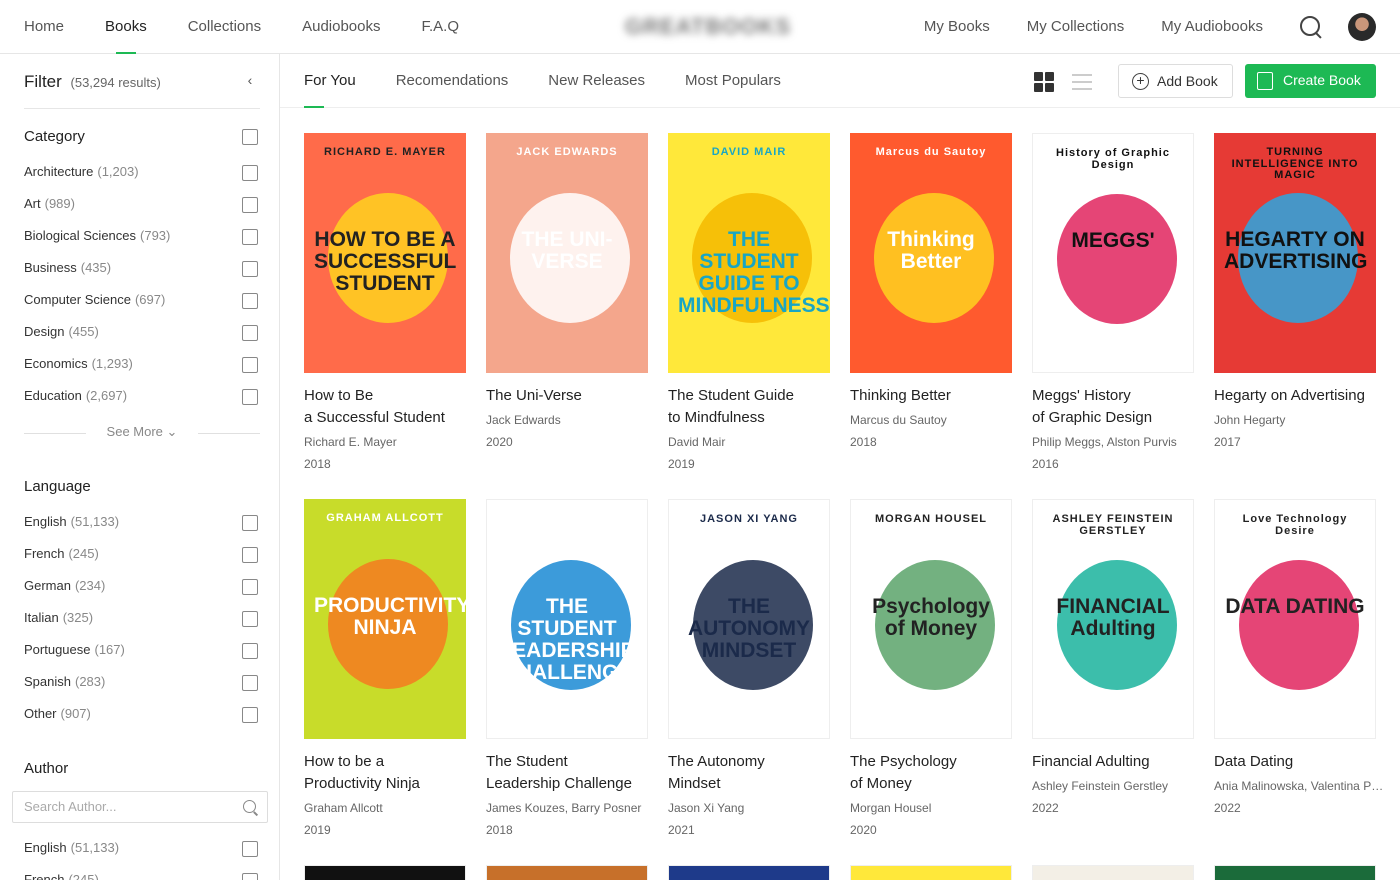 Image resolution: width=1400 pixels, height=880 pixels. Describe the element at coordinates (753, 773) in the screenshot. I see `book-title: The Autonomy Mindset` at that location.